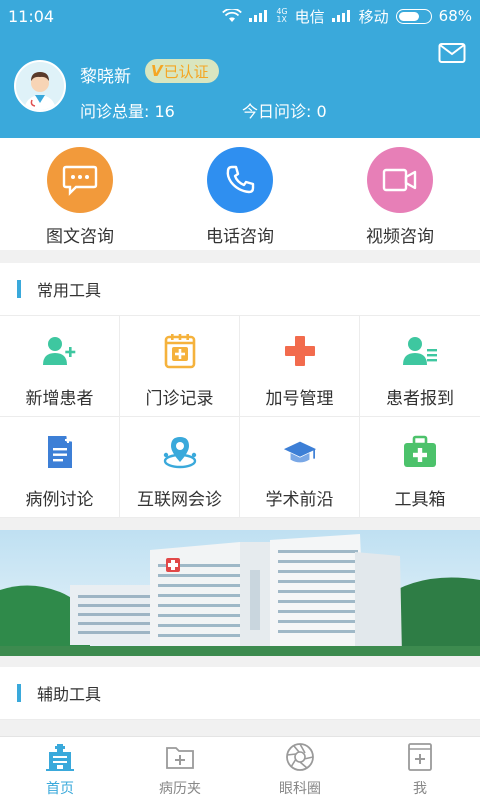  I want to click on tab-me: 我, so click(420, 768).